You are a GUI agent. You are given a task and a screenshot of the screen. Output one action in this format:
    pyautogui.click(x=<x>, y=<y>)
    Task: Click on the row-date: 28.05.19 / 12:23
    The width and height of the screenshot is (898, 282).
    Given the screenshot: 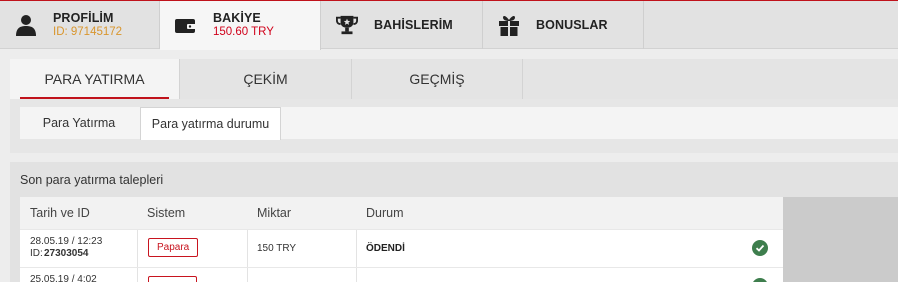 What is the action you would take?
    pyautogui.click(x=66, y=241)
    